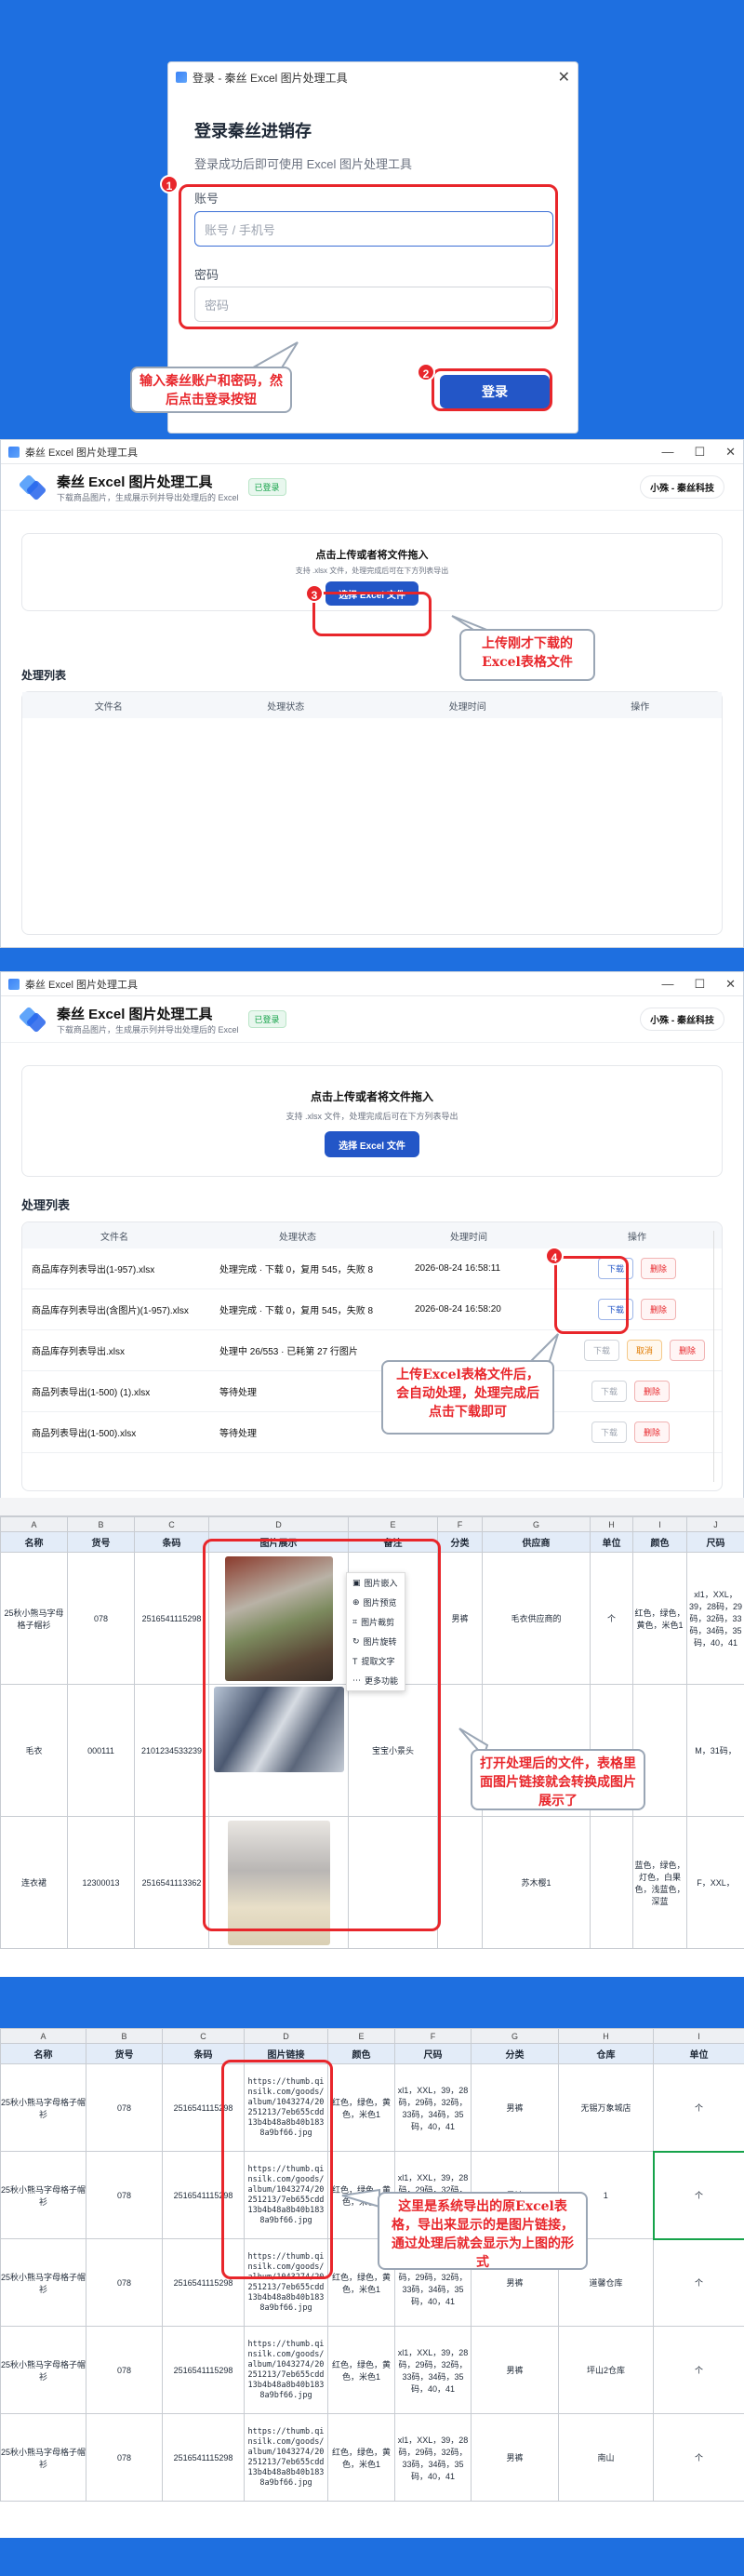  Describe the element at coordinates (372, 1144) in the screenshot. I see `select-file-button: 选择 Excel 文件` at that location.